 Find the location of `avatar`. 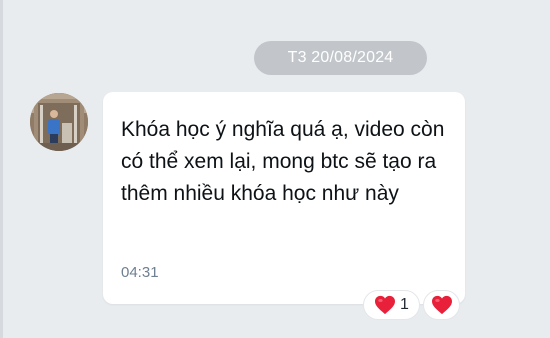

avatar is located at coordinates (59, 122).